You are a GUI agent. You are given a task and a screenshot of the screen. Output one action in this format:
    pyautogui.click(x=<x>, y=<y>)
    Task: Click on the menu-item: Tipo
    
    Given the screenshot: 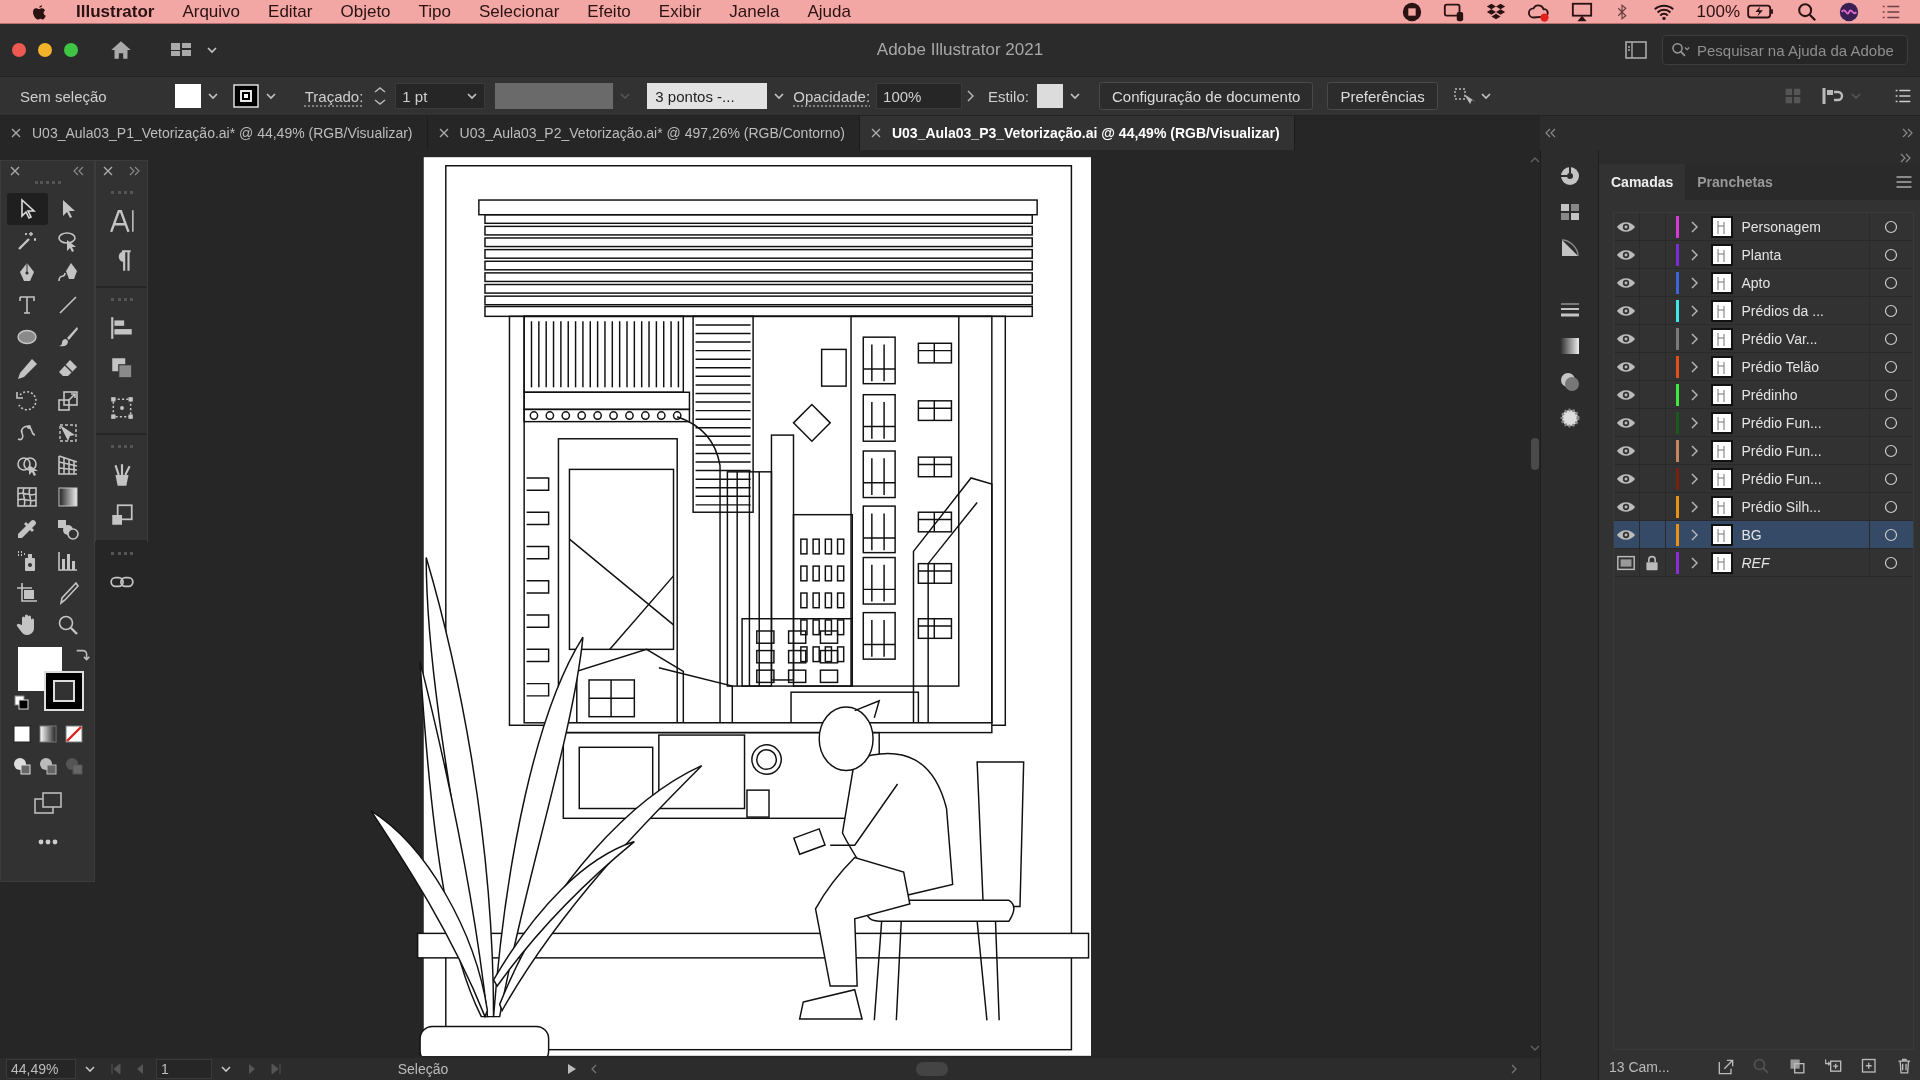 What is the action you would take?
    pyautogui.click(x=434, y=11)
    